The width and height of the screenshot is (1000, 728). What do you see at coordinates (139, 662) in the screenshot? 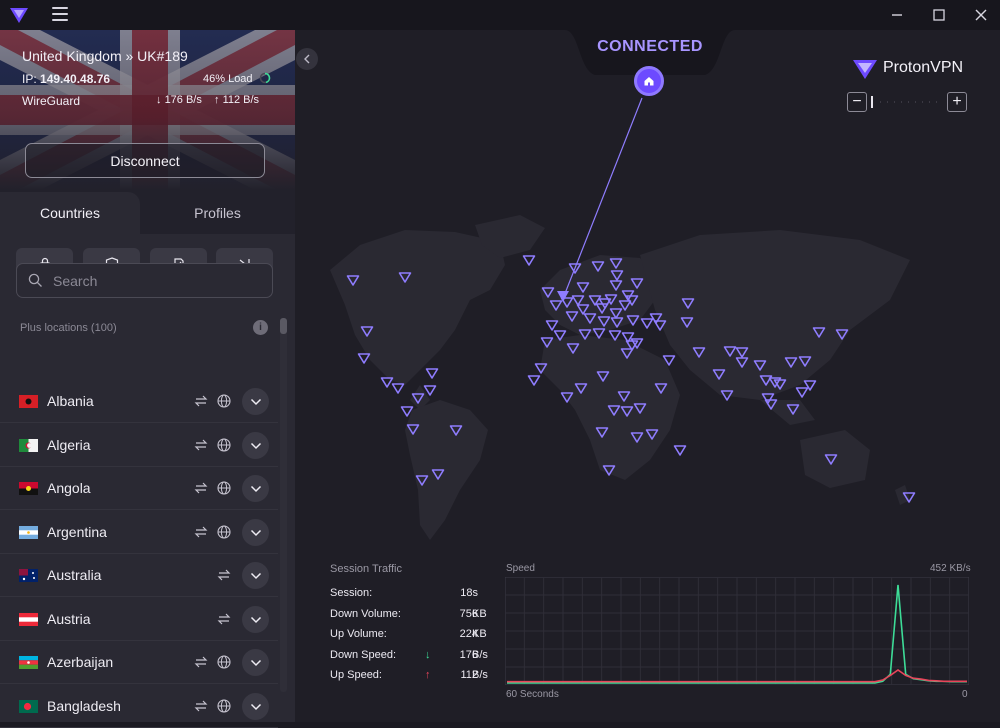
I see `country-row: Azerbaijan` at bounding box center [139, 662].